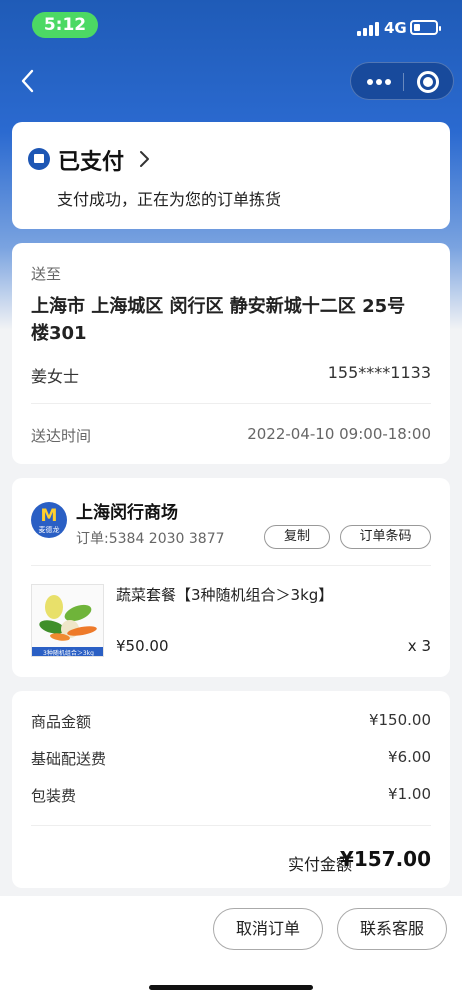 This screenshot has width=462, height=1000. What do you see at coordinates (55, 376) in the screenshot?
I see `recipient-name: 姜女士` at bounding box center [55, 376].